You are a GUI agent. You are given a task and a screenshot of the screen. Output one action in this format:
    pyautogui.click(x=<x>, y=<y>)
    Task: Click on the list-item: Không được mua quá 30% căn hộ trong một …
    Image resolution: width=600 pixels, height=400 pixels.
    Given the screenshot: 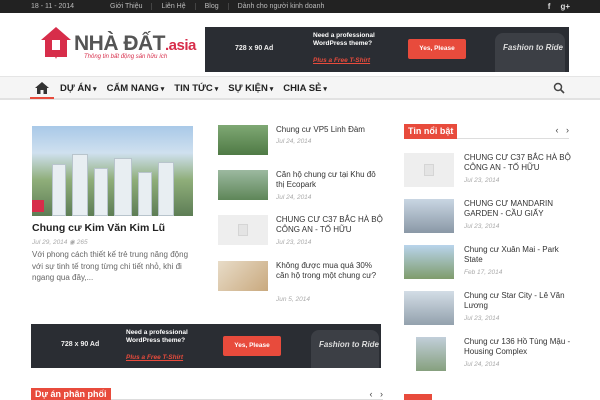 What is the action you would take?
    pyautogui.click(x=303, y=283)
    